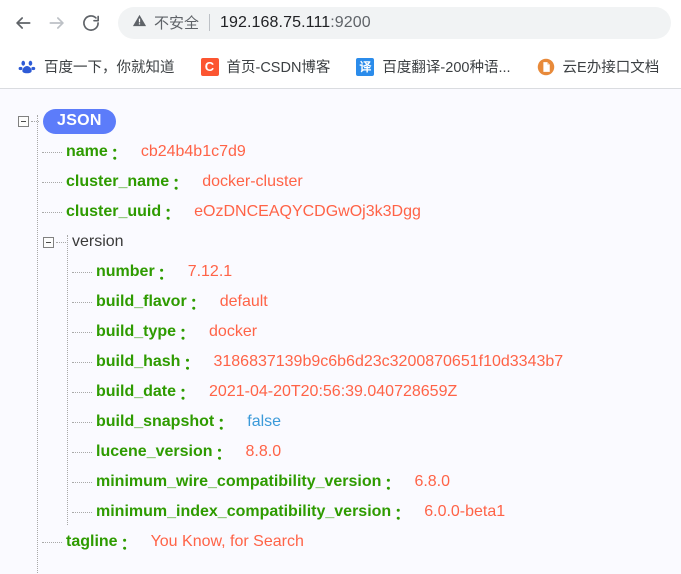 Image resolution: width=681 pixels, height=574 pixels. What do you see at coordinates (349, 272) in the screenshot?
I see `json-row-number: number ： 7.12.1` at bounding box center [349, 272].